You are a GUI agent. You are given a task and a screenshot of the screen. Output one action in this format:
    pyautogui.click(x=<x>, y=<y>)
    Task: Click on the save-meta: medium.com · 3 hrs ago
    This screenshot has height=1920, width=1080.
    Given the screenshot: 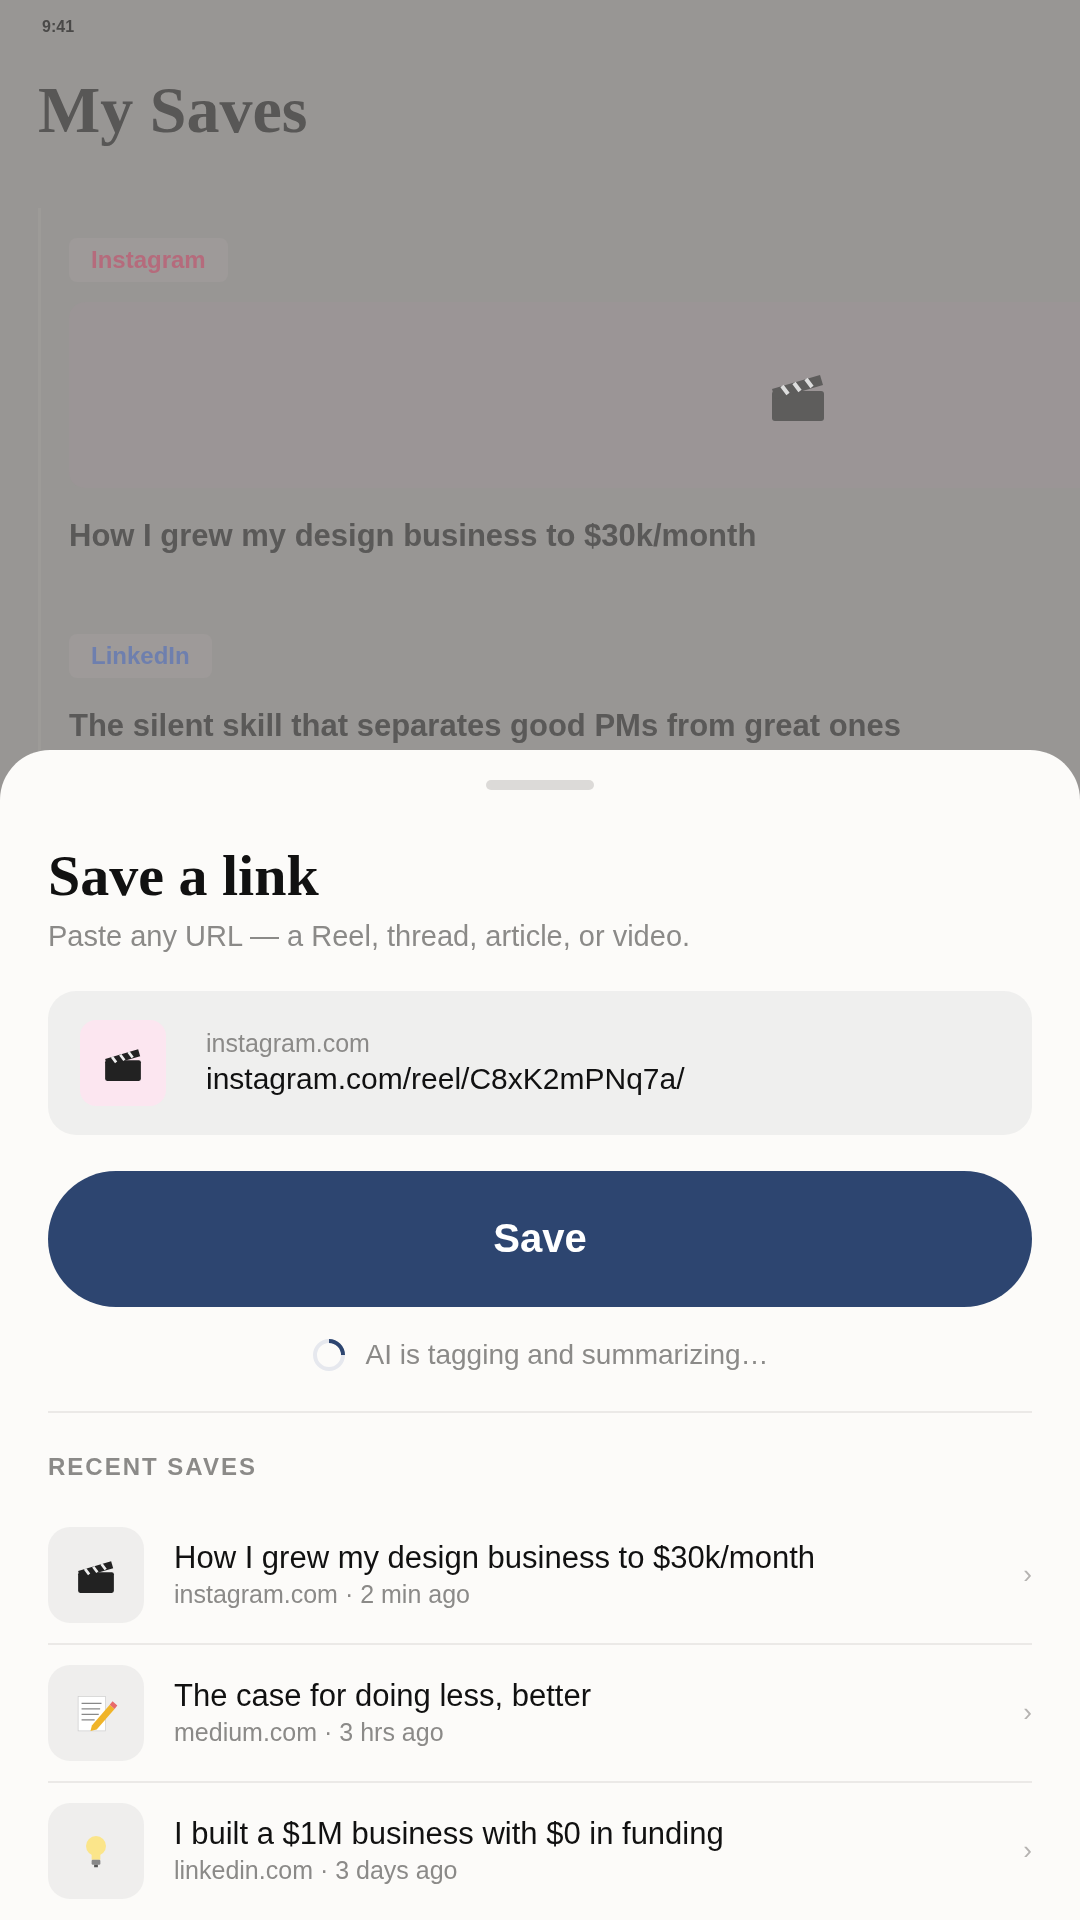 What is the action you would take?
    pyautogui.click(x=309, y=1733)
    